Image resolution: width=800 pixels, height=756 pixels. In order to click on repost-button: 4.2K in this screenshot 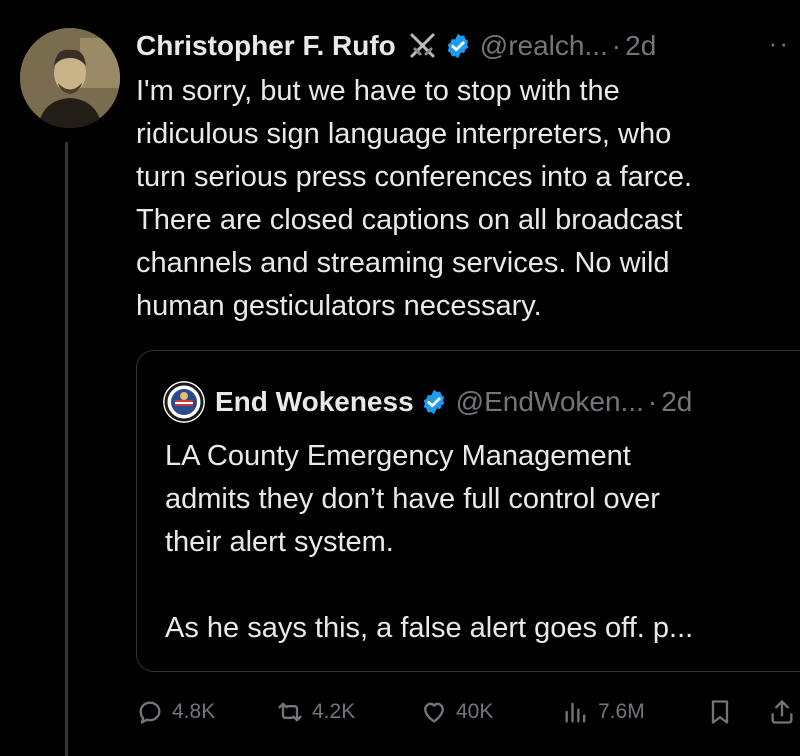, I will do `click(315, 712)`.